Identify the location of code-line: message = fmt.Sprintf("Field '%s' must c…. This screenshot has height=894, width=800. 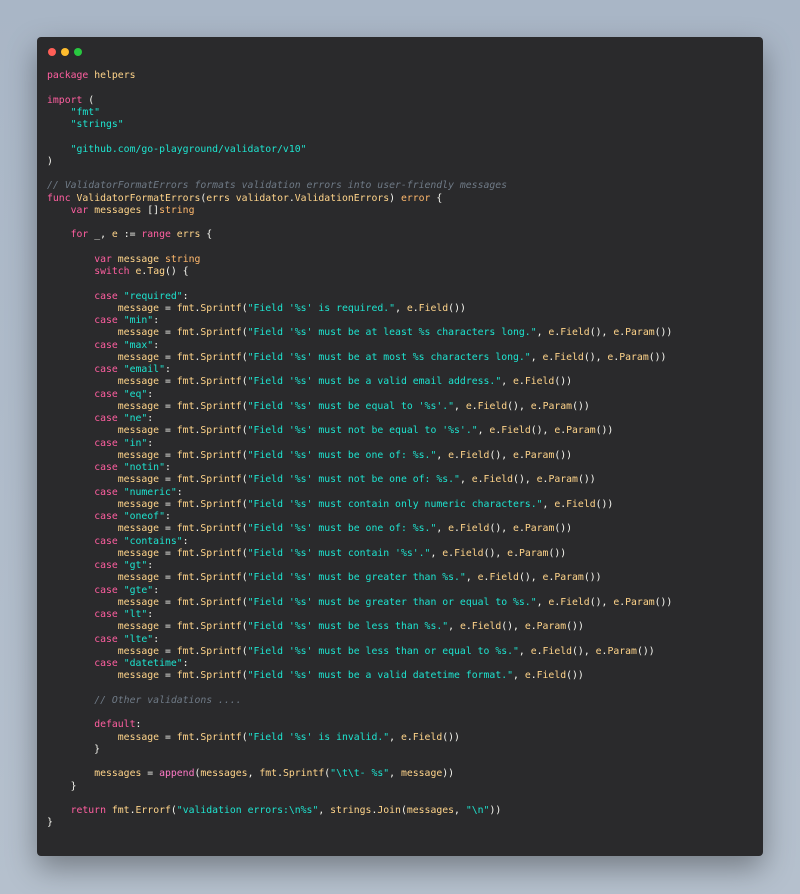
(400, 505).